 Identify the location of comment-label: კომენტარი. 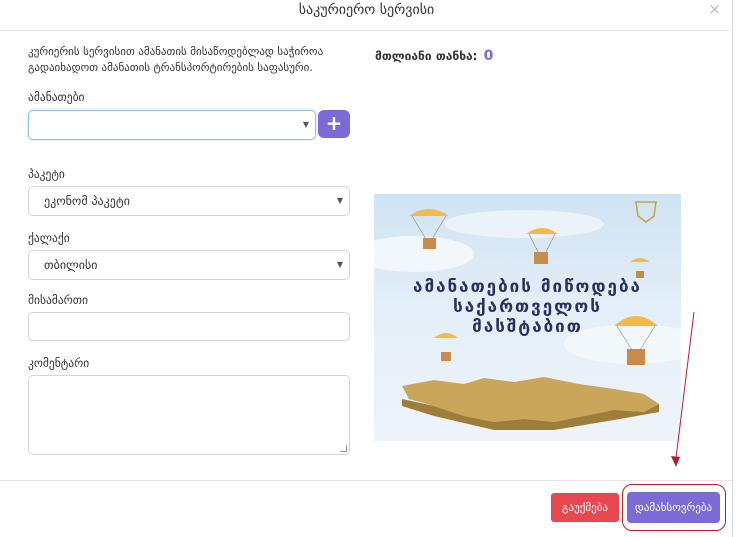
(59, 363).